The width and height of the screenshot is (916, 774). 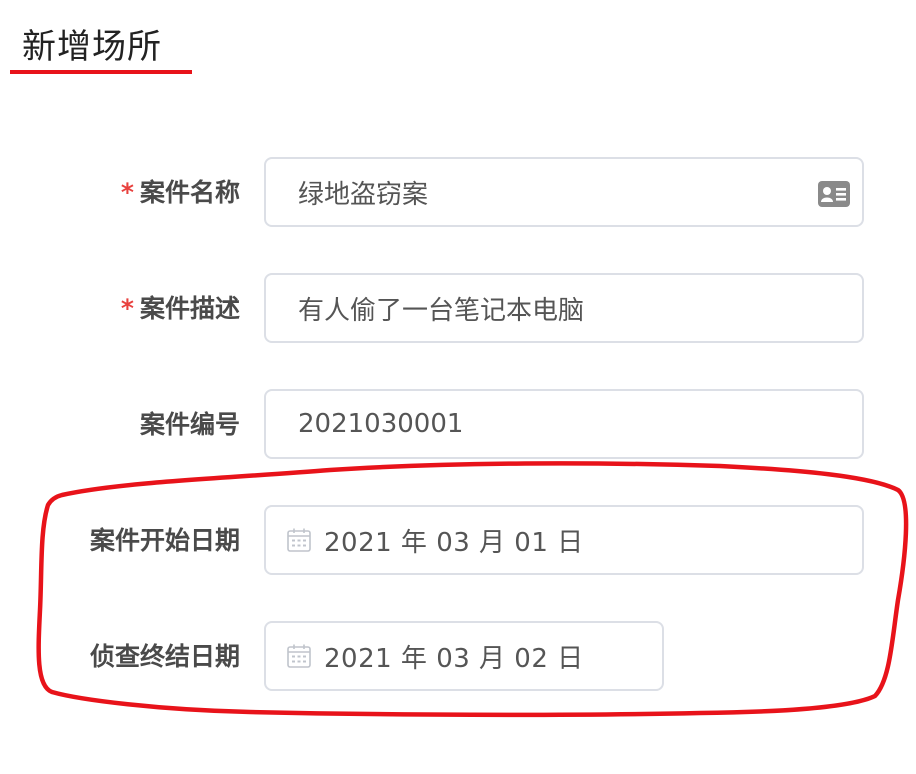 I want to click on id-card-icon, so click(x=834, y=194).